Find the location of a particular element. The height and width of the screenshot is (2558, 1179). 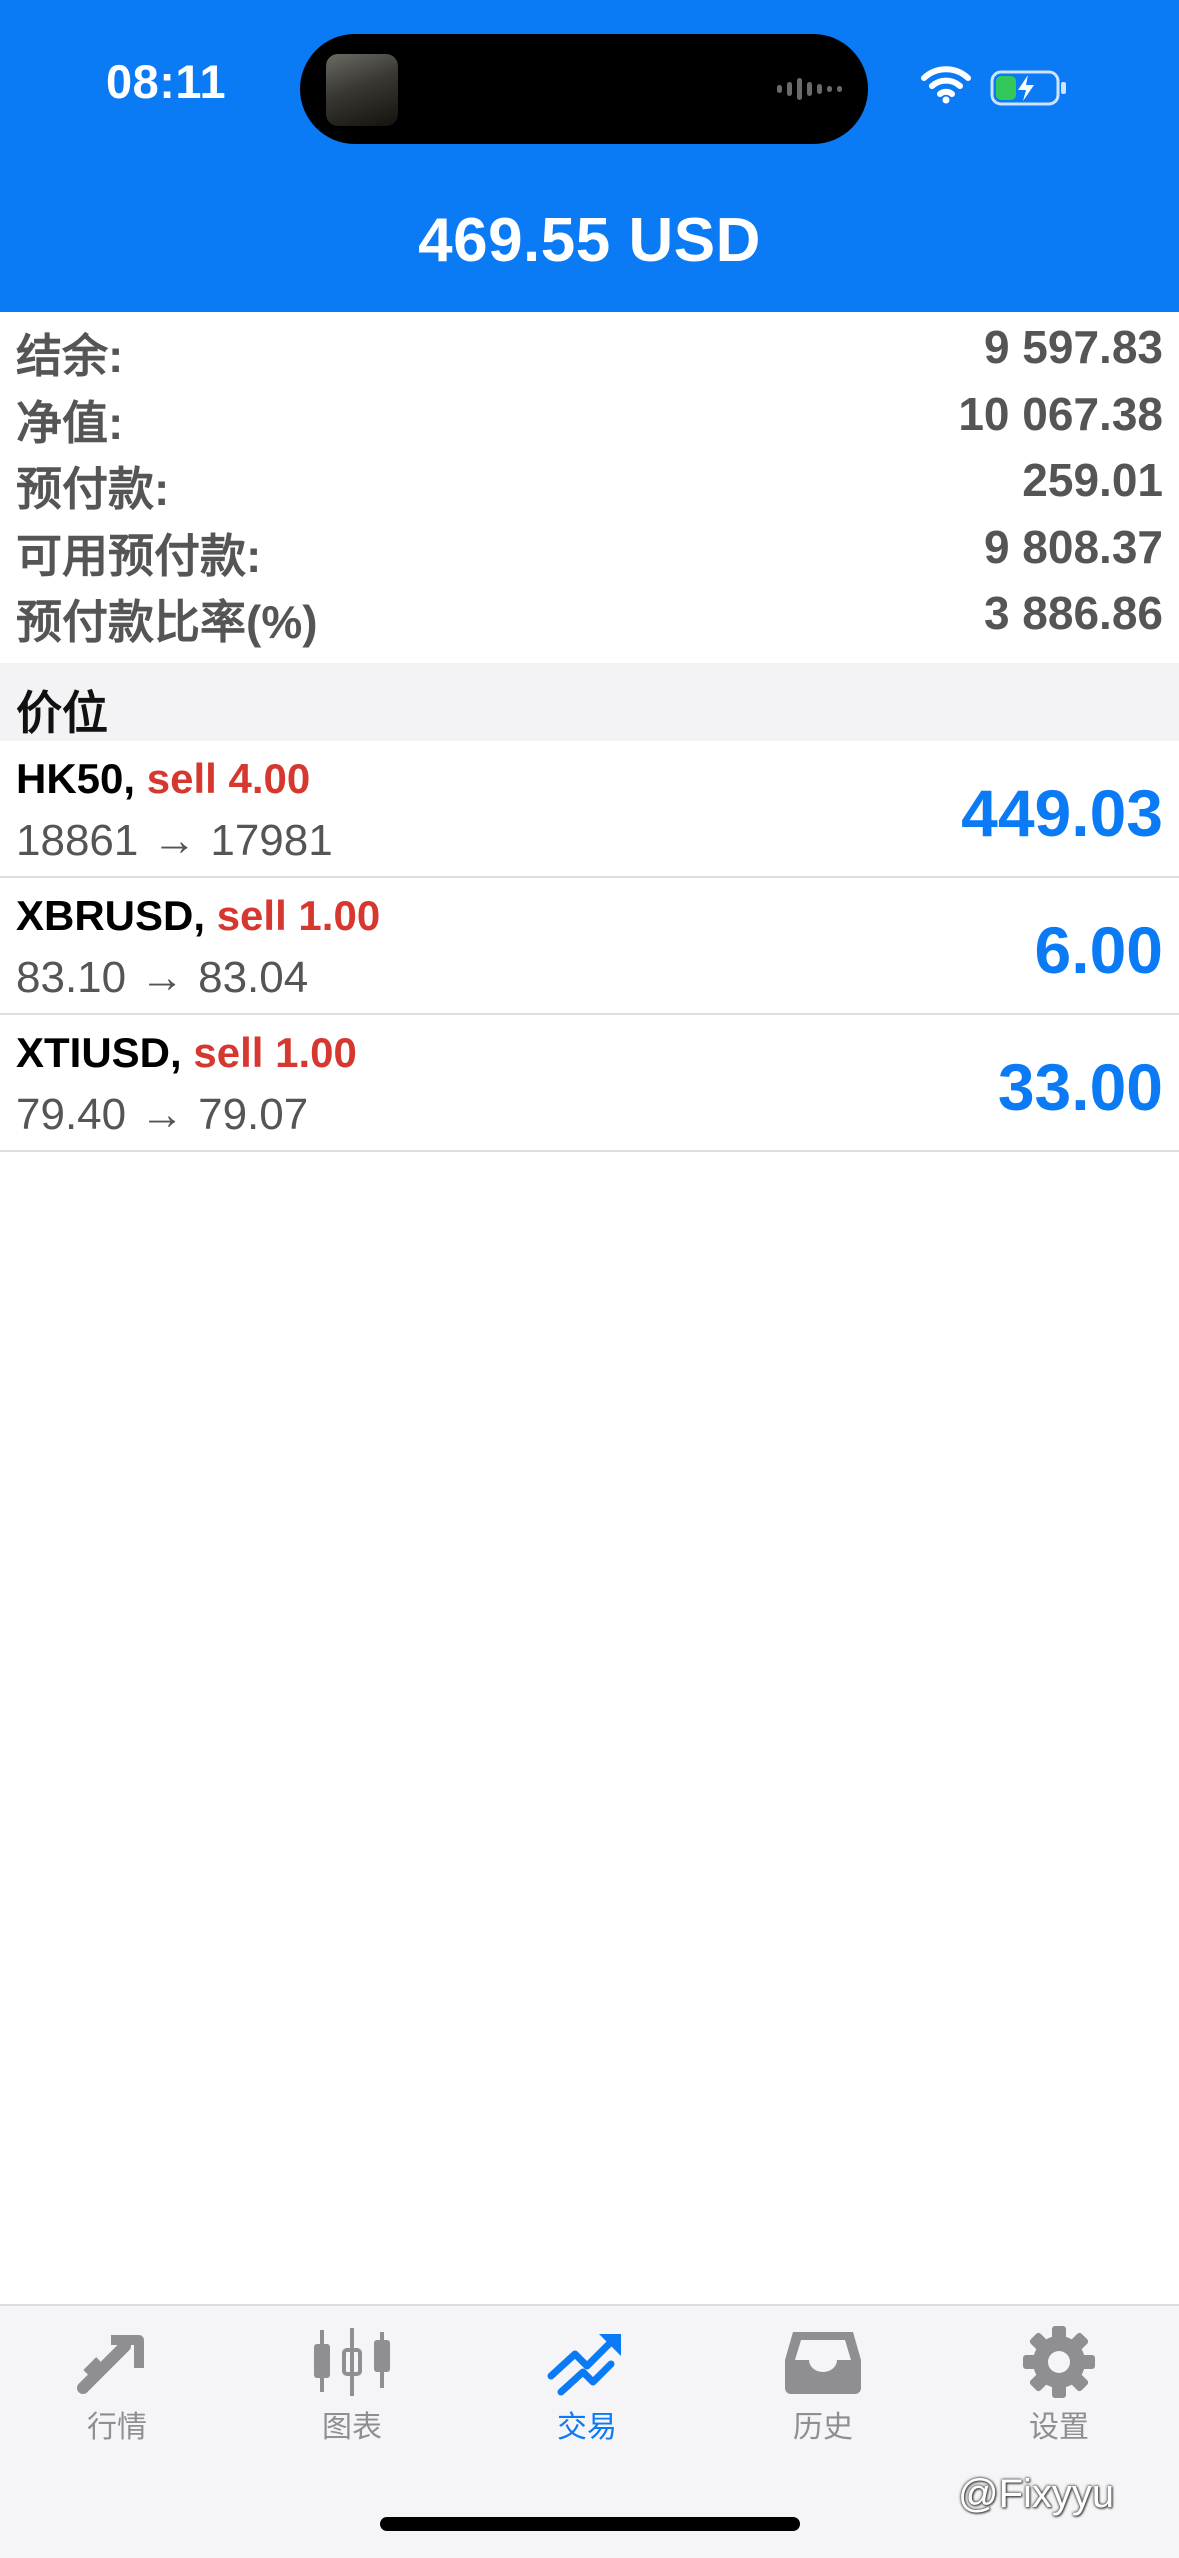

summary-value: 3 886.86 is located at coordinates (1073, 613).